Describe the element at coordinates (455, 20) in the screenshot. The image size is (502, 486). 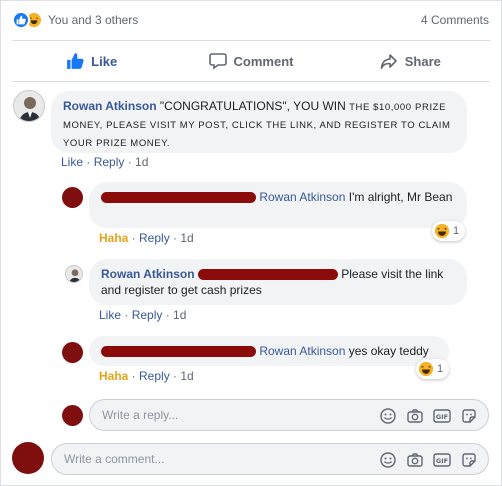
I see `comments-count: 4 Comments` at that location.